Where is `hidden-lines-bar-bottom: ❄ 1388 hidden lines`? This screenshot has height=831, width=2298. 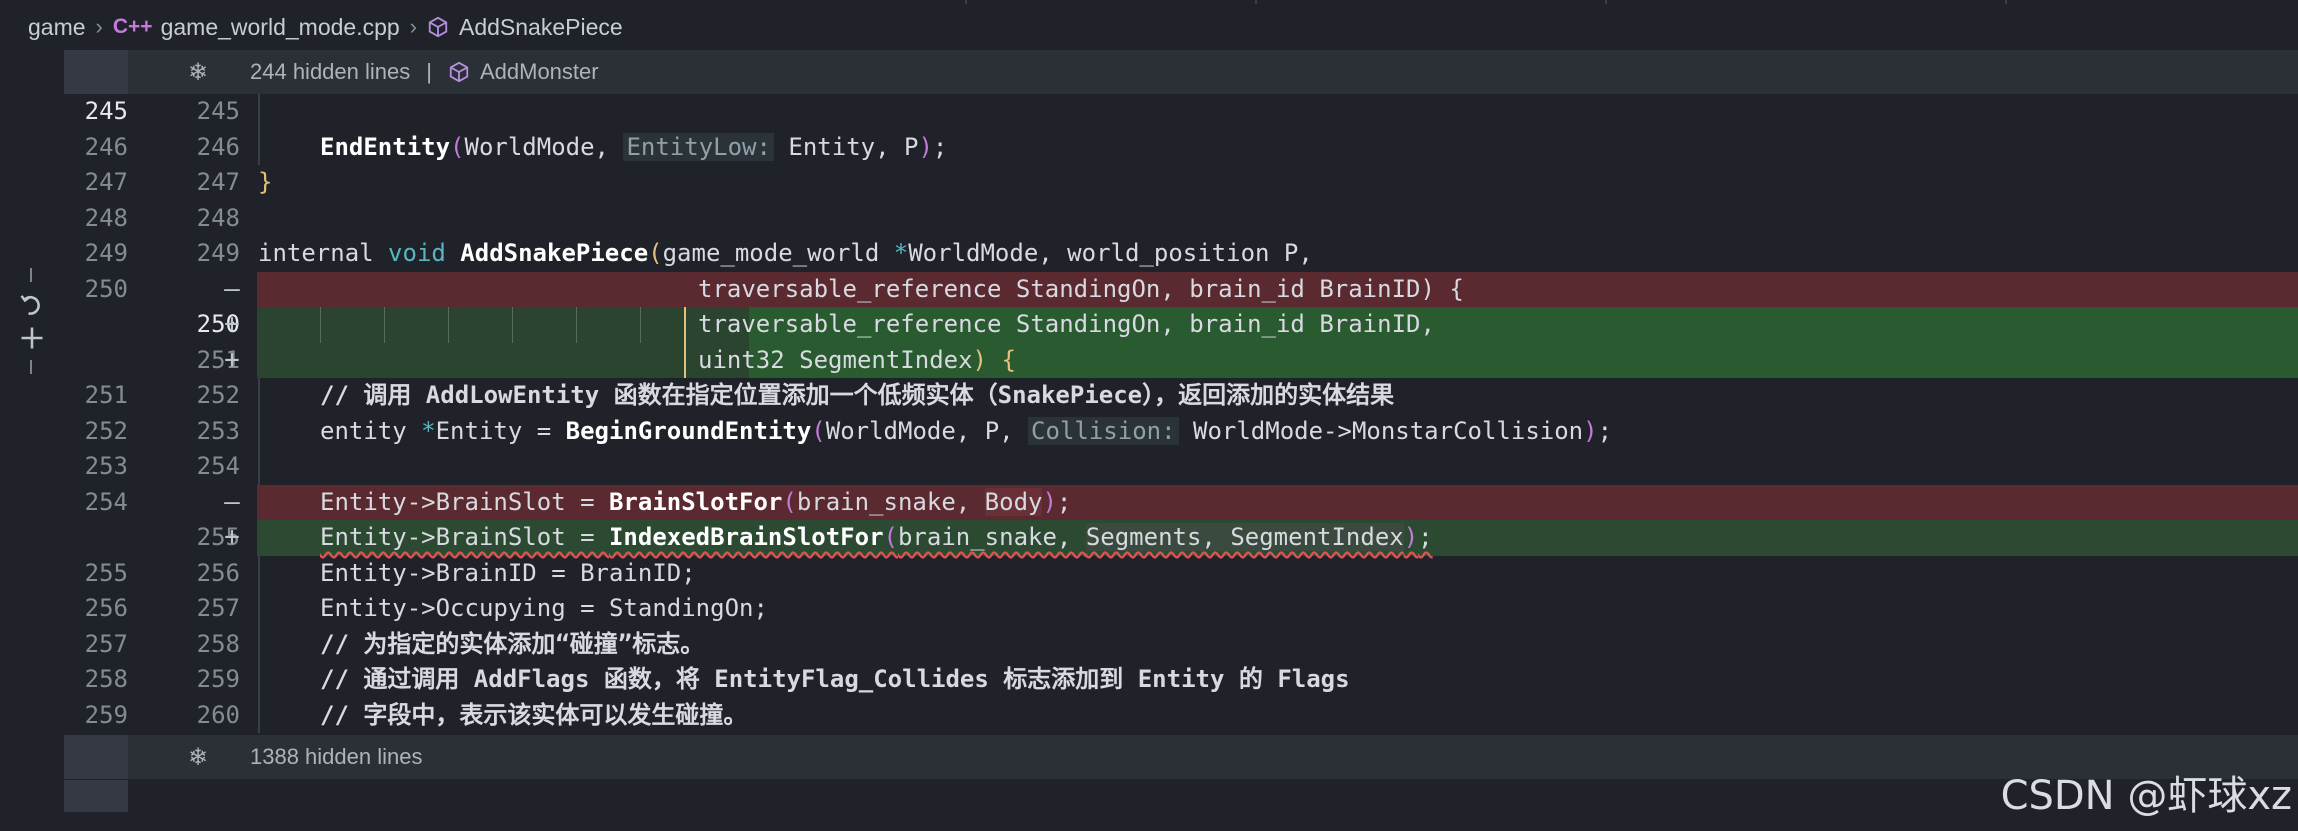 hidden-lines-bar-bottom: ❄ 1388 hidden lines is located at coordinates (1181, 757).